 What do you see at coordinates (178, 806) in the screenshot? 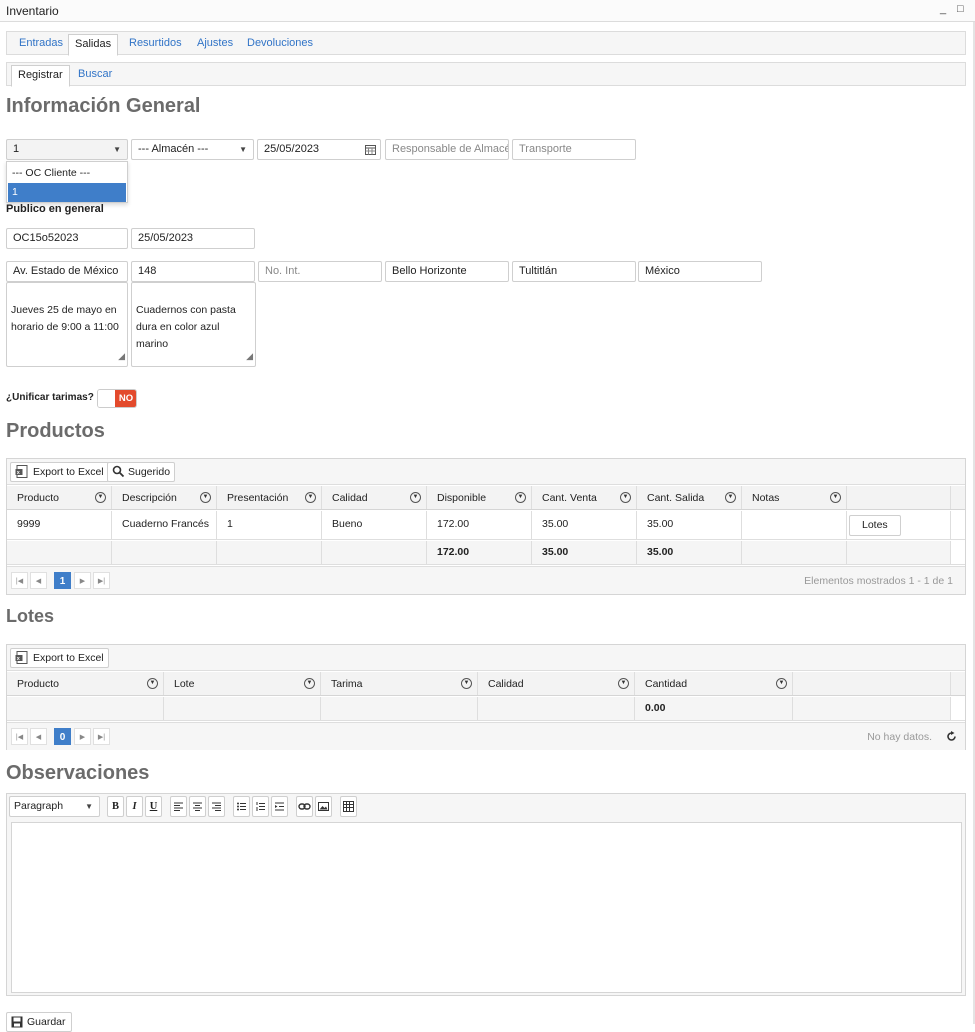
I see `align-left-icon` at bounding box center [178, 806].